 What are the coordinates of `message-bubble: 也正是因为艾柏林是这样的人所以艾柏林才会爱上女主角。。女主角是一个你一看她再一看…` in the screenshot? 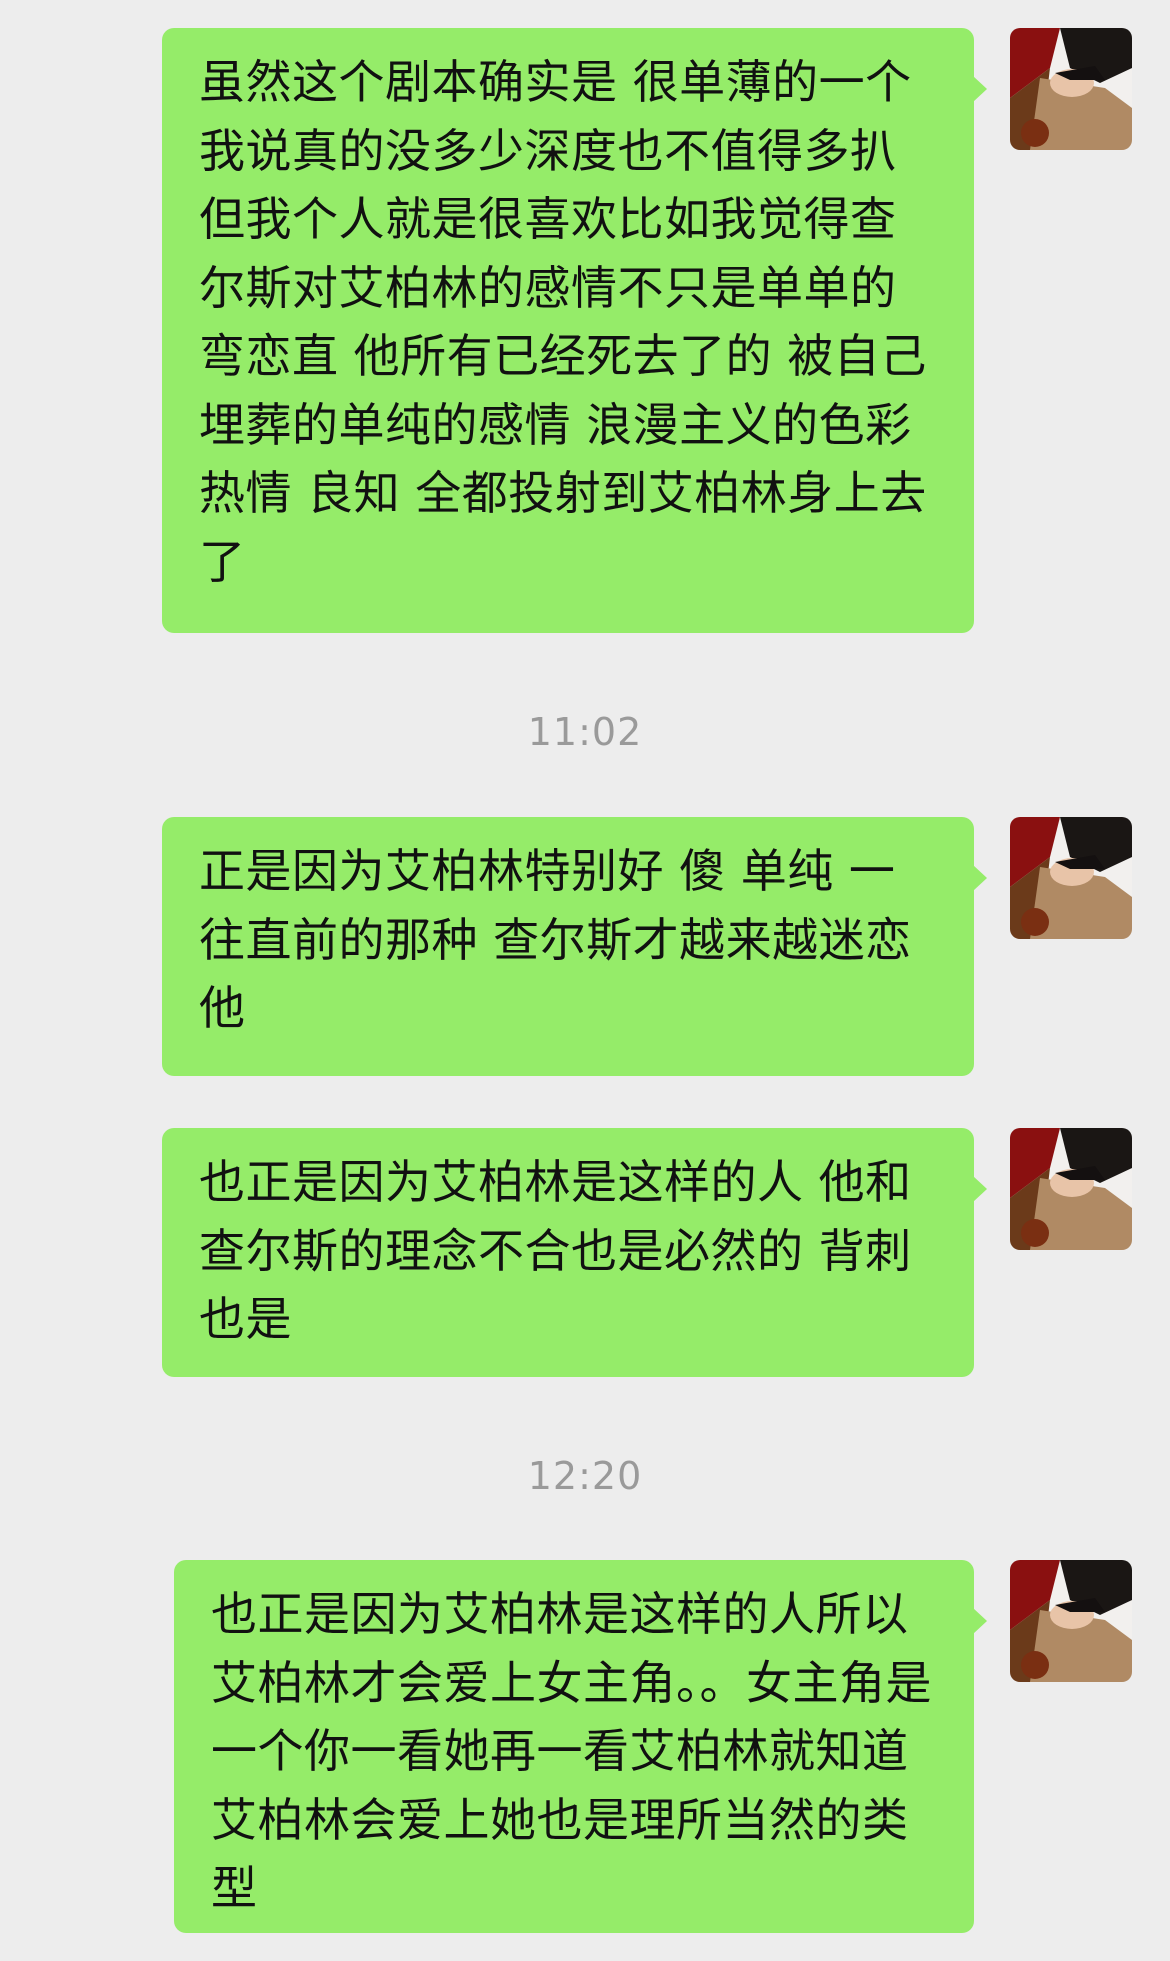 It's located at (580, 1746).